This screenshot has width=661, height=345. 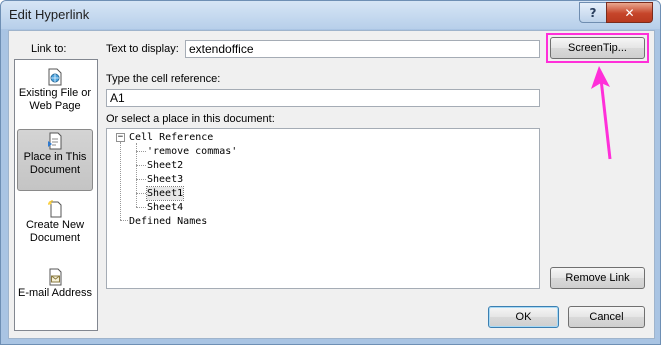 I want to click on nav-existing-file-line2: Web Page, so click(x=55, y=106).